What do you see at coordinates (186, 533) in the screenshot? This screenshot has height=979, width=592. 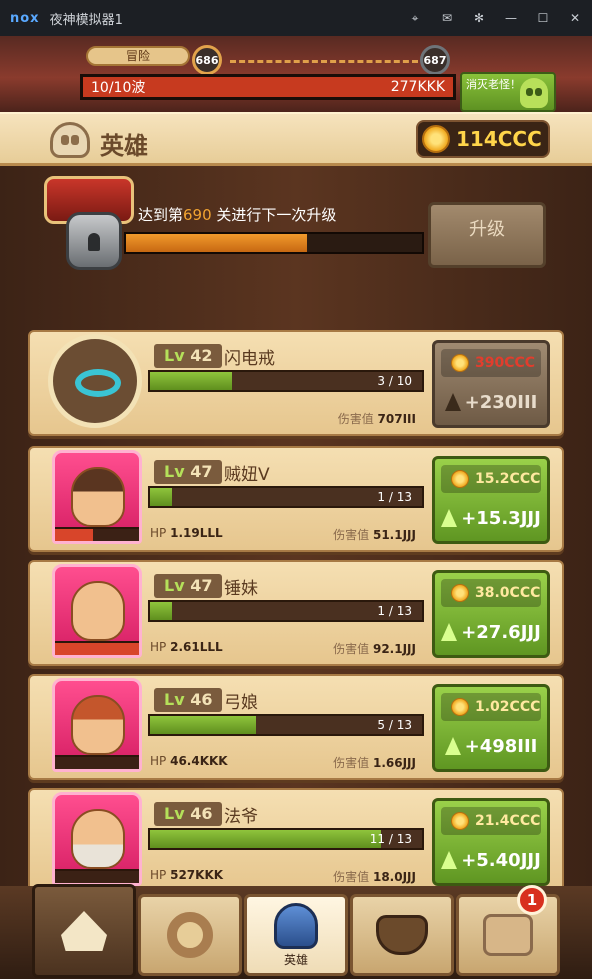 I see `hp-stat: HP 1.19LLL` at bounding box center [186, 533].